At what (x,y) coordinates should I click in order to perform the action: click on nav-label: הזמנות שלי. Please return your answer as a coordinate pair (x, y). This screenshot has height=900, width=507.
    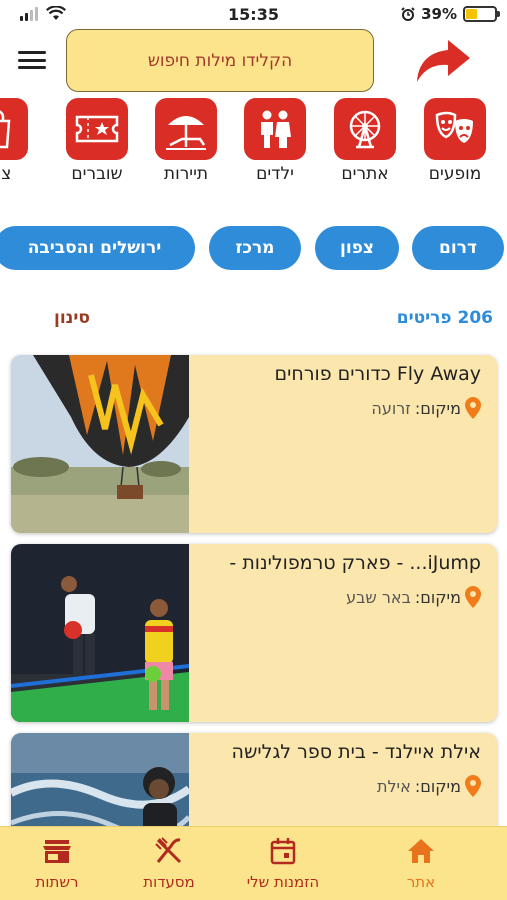
    Looking at the image, I should click on (283, 882).